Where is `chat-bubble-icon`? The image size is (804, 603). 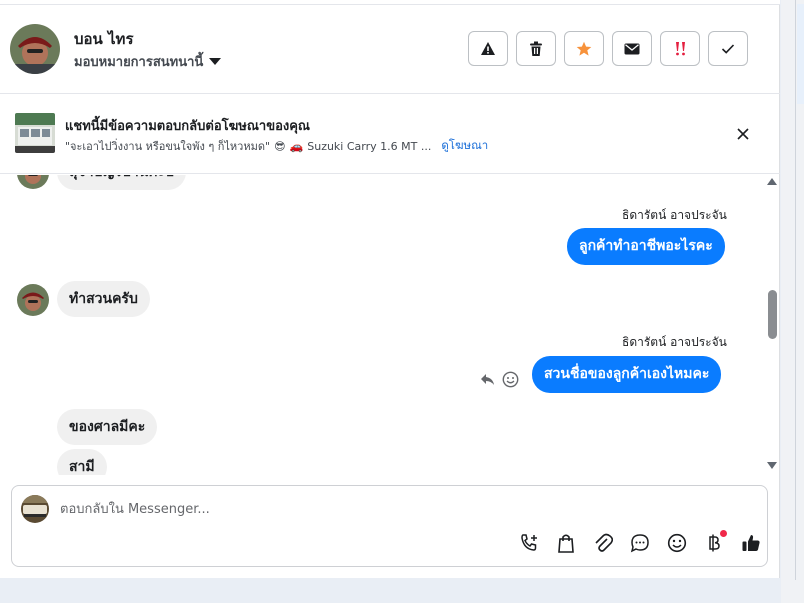 chat-bubble-icon is located at coordinates (639, 543).